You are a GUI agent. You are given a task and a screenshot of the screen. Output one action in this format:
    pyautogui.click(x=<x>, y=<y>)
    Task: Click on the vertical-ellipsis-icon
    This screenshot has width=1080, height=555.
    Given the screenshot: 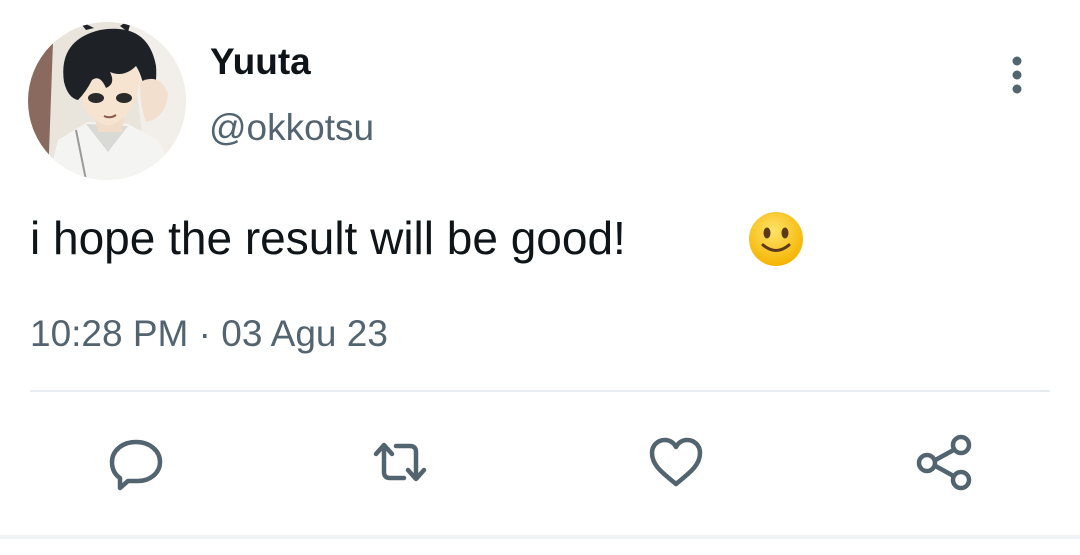 What is the action you would take?
    pyautogui.click(x=1017, y=75)
    